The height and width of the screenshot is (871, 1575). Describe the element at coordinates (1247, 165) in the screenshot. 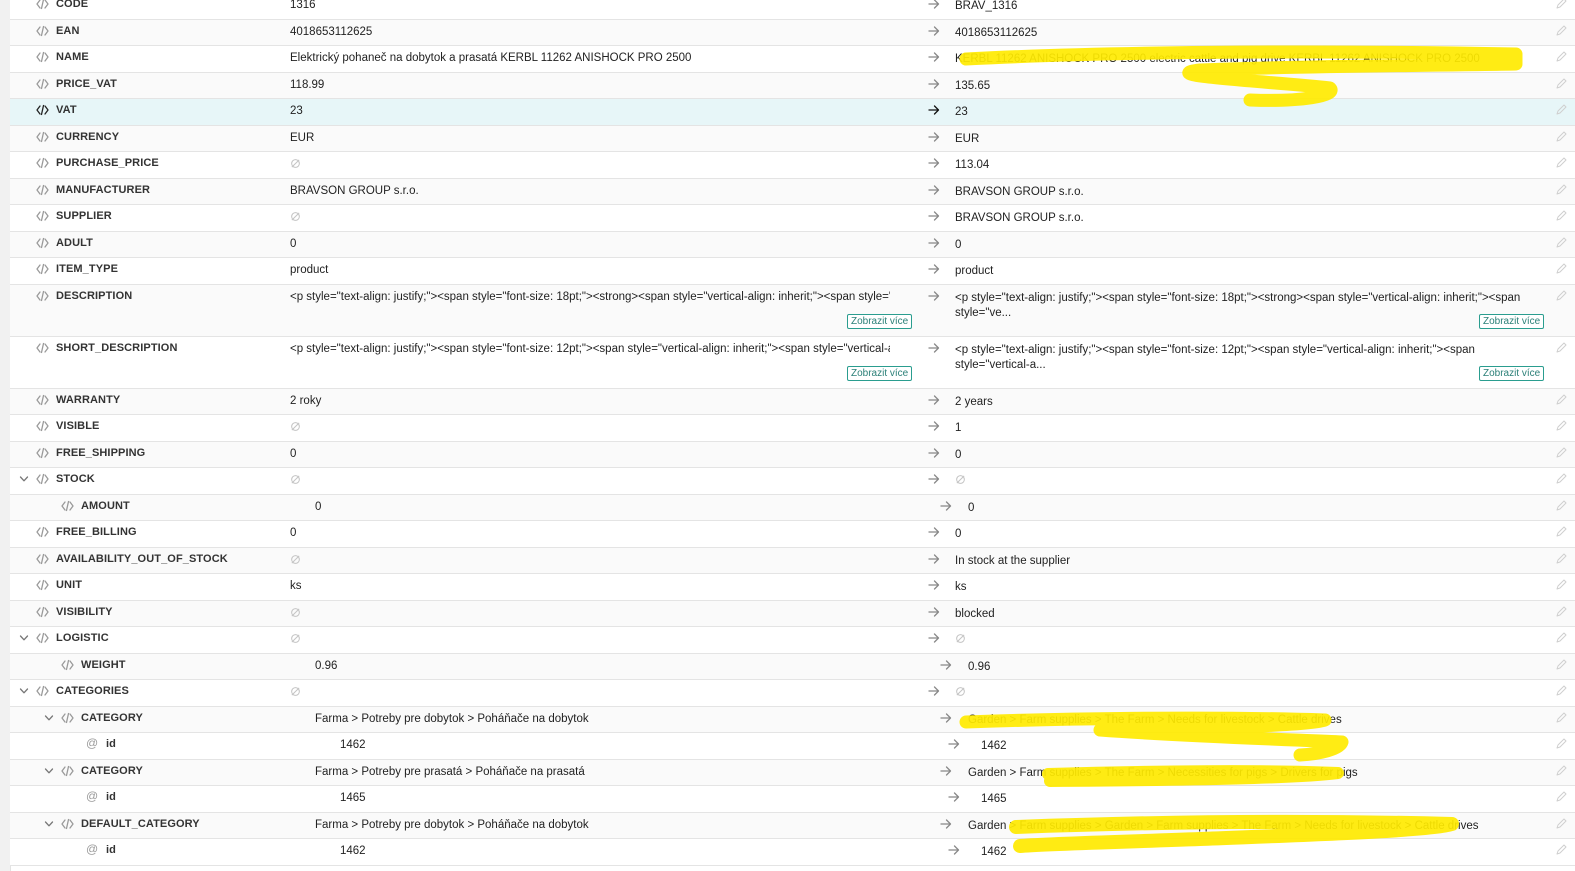

I see `target-value: 113.04` at that location.